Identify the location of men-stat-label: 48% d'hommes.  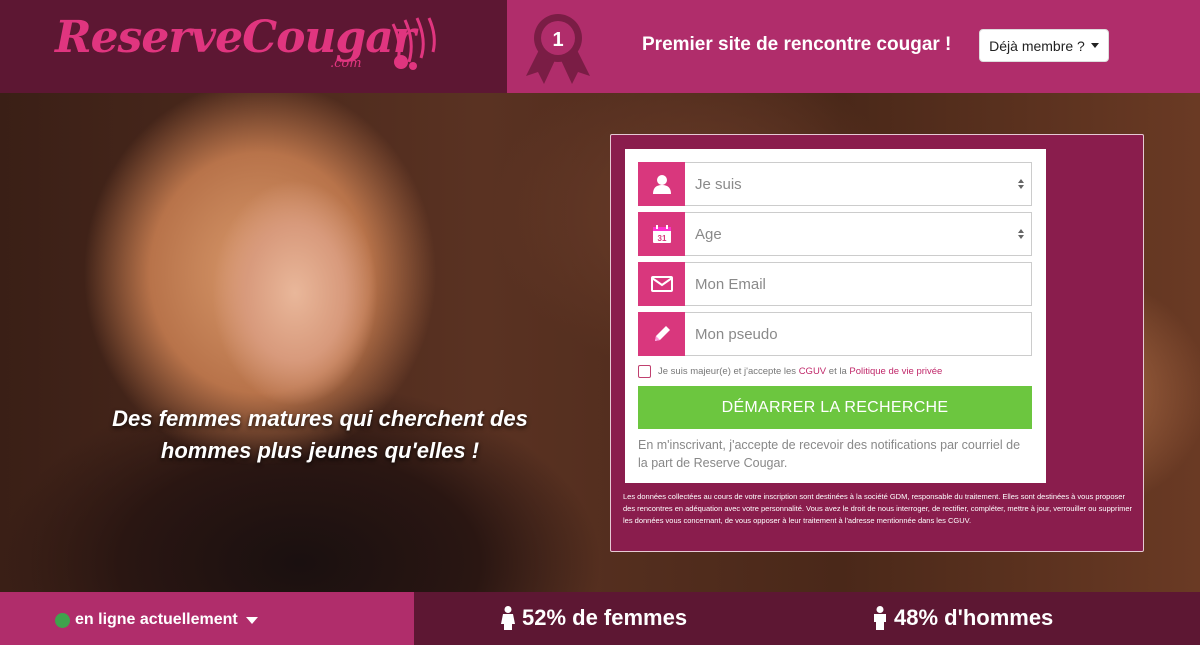
(974, 617).